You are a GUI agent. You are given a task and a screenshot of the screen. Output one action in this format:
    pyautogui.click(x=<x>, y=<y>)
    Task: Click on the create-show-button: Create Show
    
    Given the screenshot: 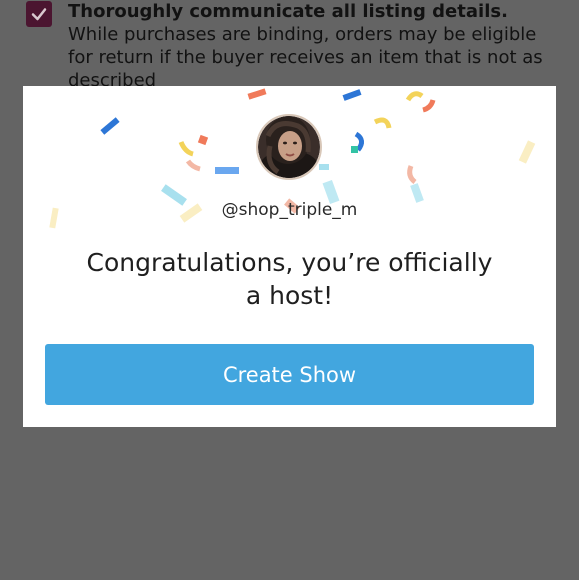 What is the action you would take?
    pyautogui.click(x=289, y=374)
    